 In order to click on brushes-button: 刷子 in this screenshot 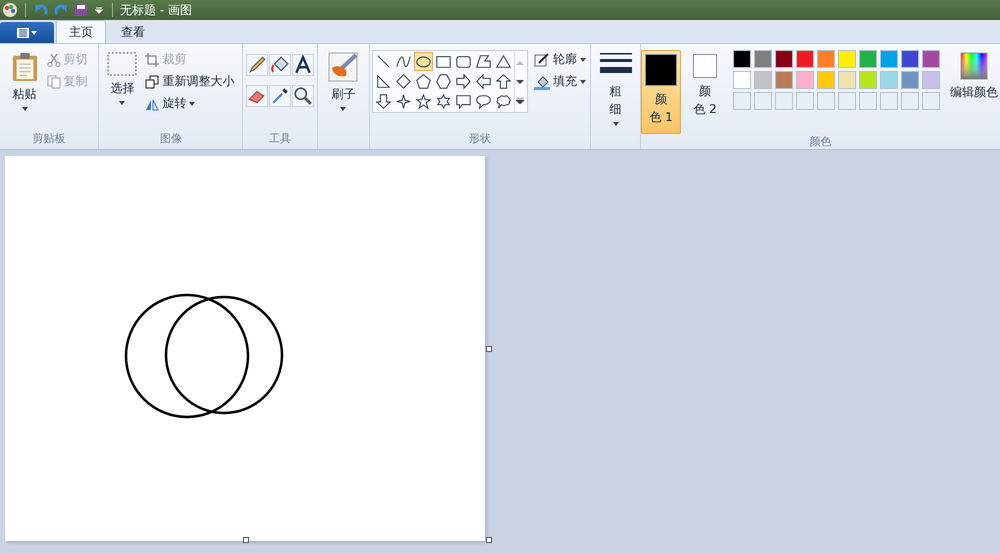, I will do `click(343, 81)`.